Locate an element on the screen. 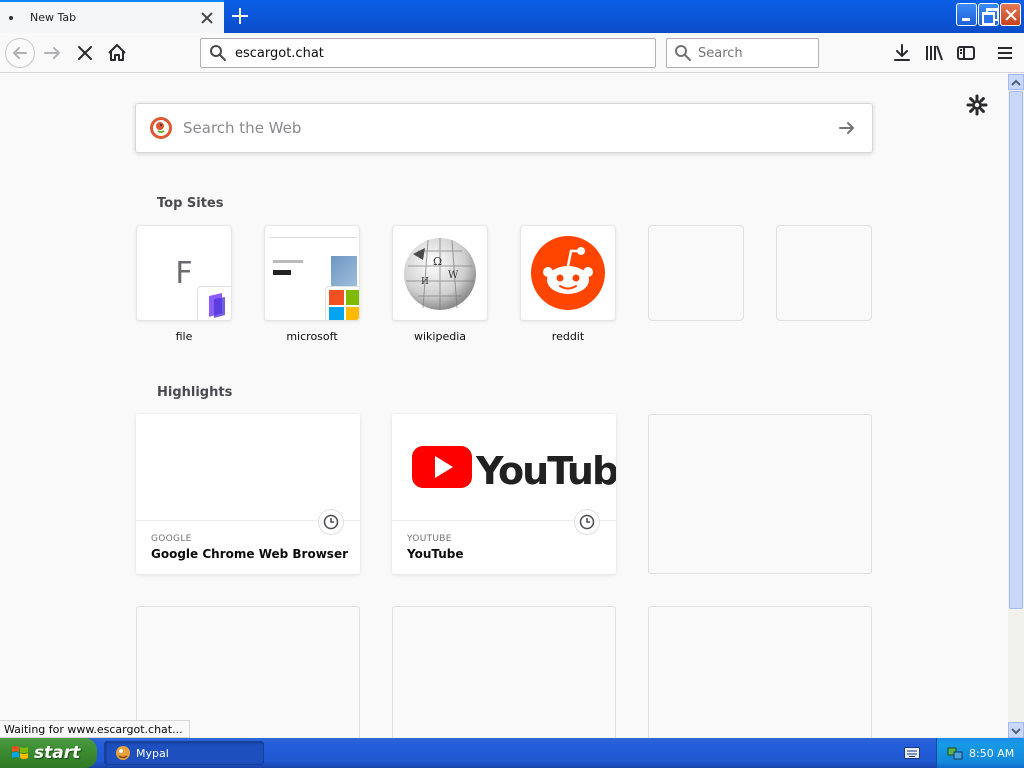  gear-icon is located at coordinates (977, 105).